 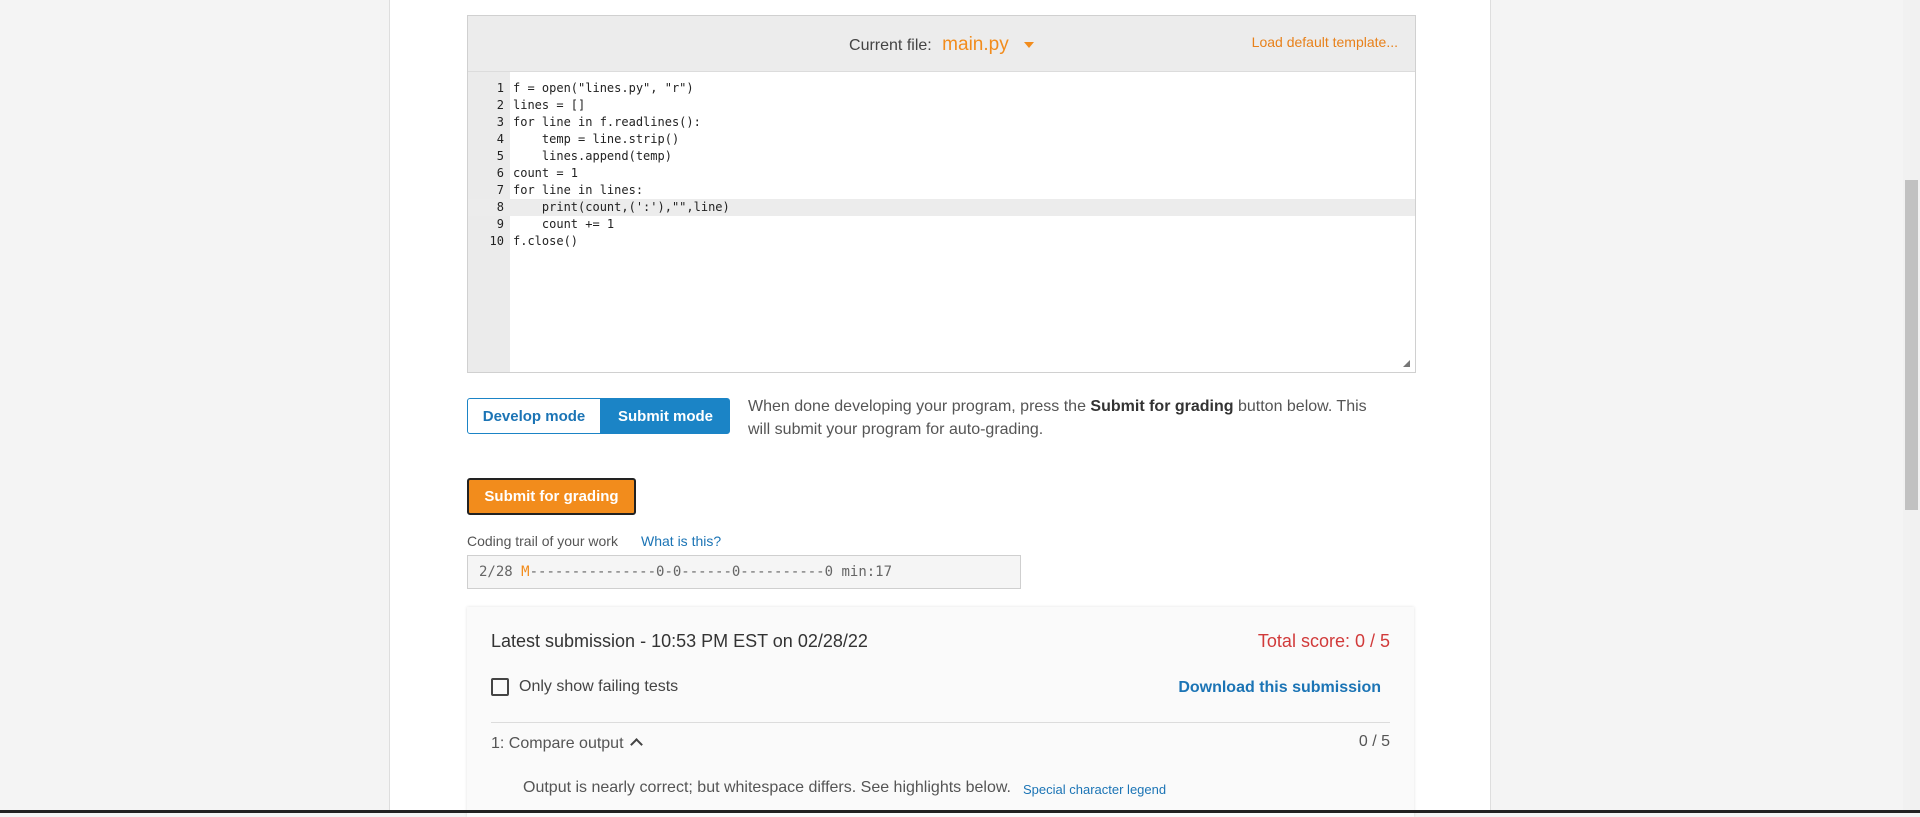 I want to click on divider, so click(x=940, y=722).